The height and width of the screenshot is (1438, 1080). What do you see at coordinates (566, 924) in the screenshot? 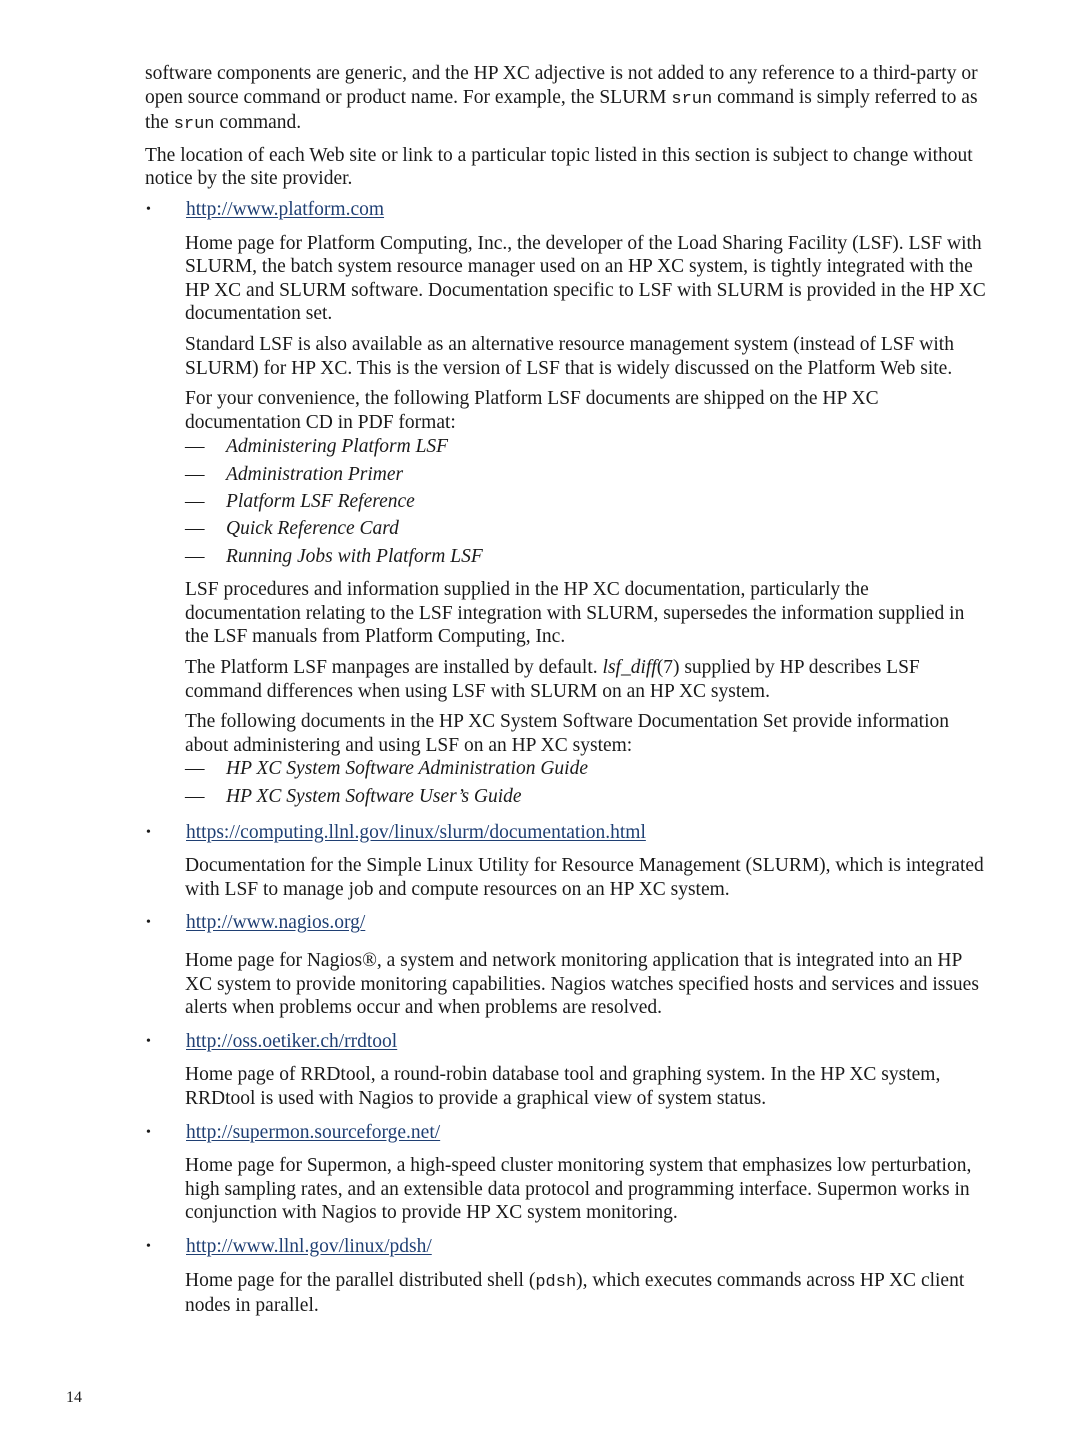
I see `link-list-item: • http://www.nagios.org/` at bounding box center [566, 924].